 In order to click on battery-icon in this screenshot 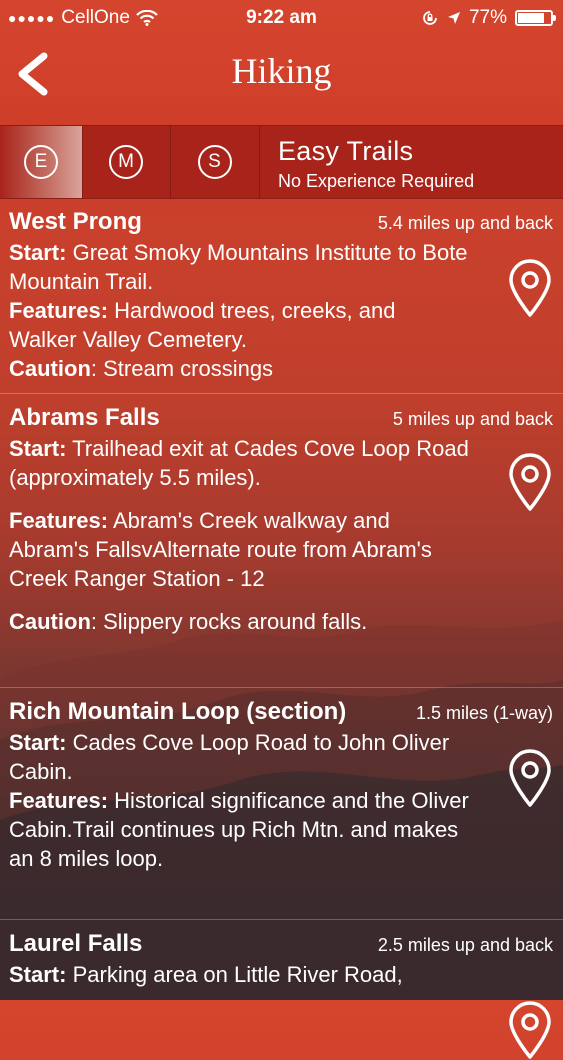, I will do `click(535, 18)`.